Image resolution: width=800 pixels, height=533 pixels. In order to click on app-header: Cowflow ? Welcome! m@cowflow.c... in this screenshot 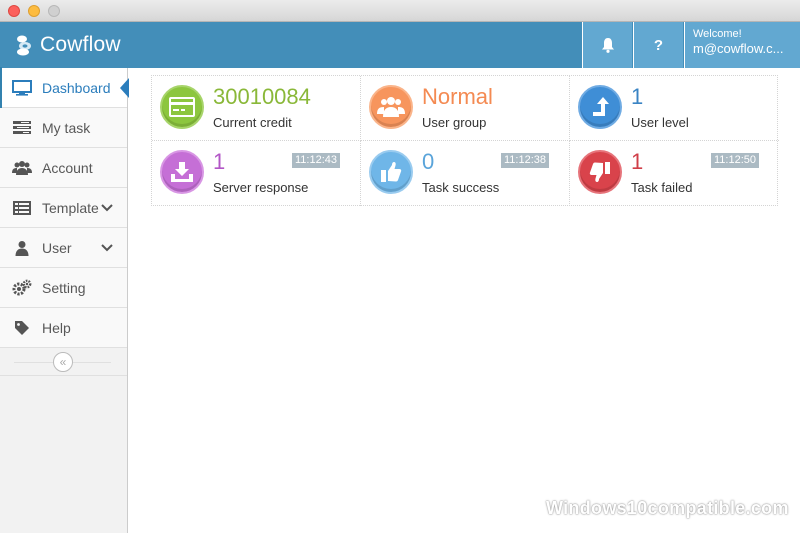, I will do `click(400, 45)`.